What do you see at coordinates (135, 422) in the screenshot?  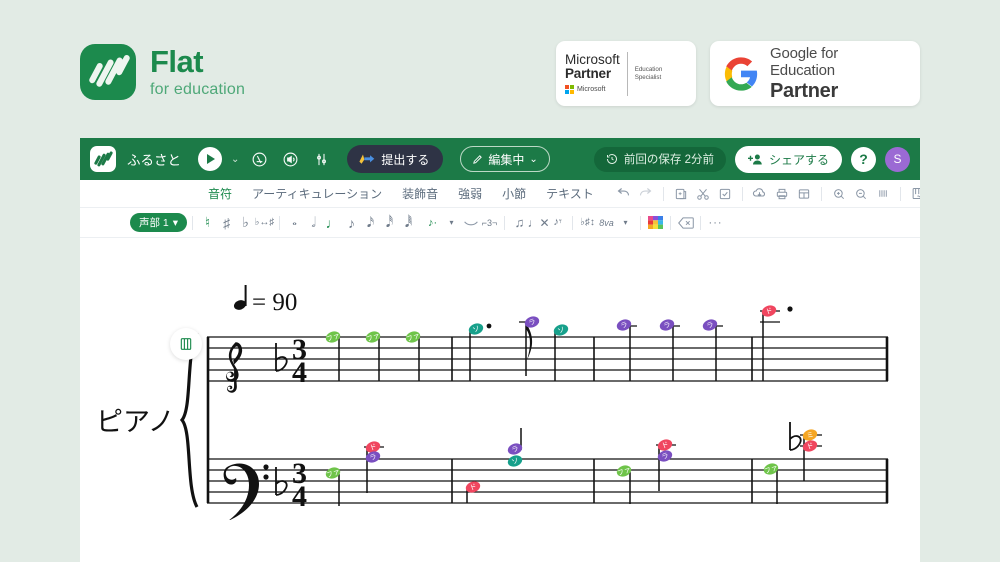 I see `instrument-name: ピアノ` at bounding box center [135, 422].